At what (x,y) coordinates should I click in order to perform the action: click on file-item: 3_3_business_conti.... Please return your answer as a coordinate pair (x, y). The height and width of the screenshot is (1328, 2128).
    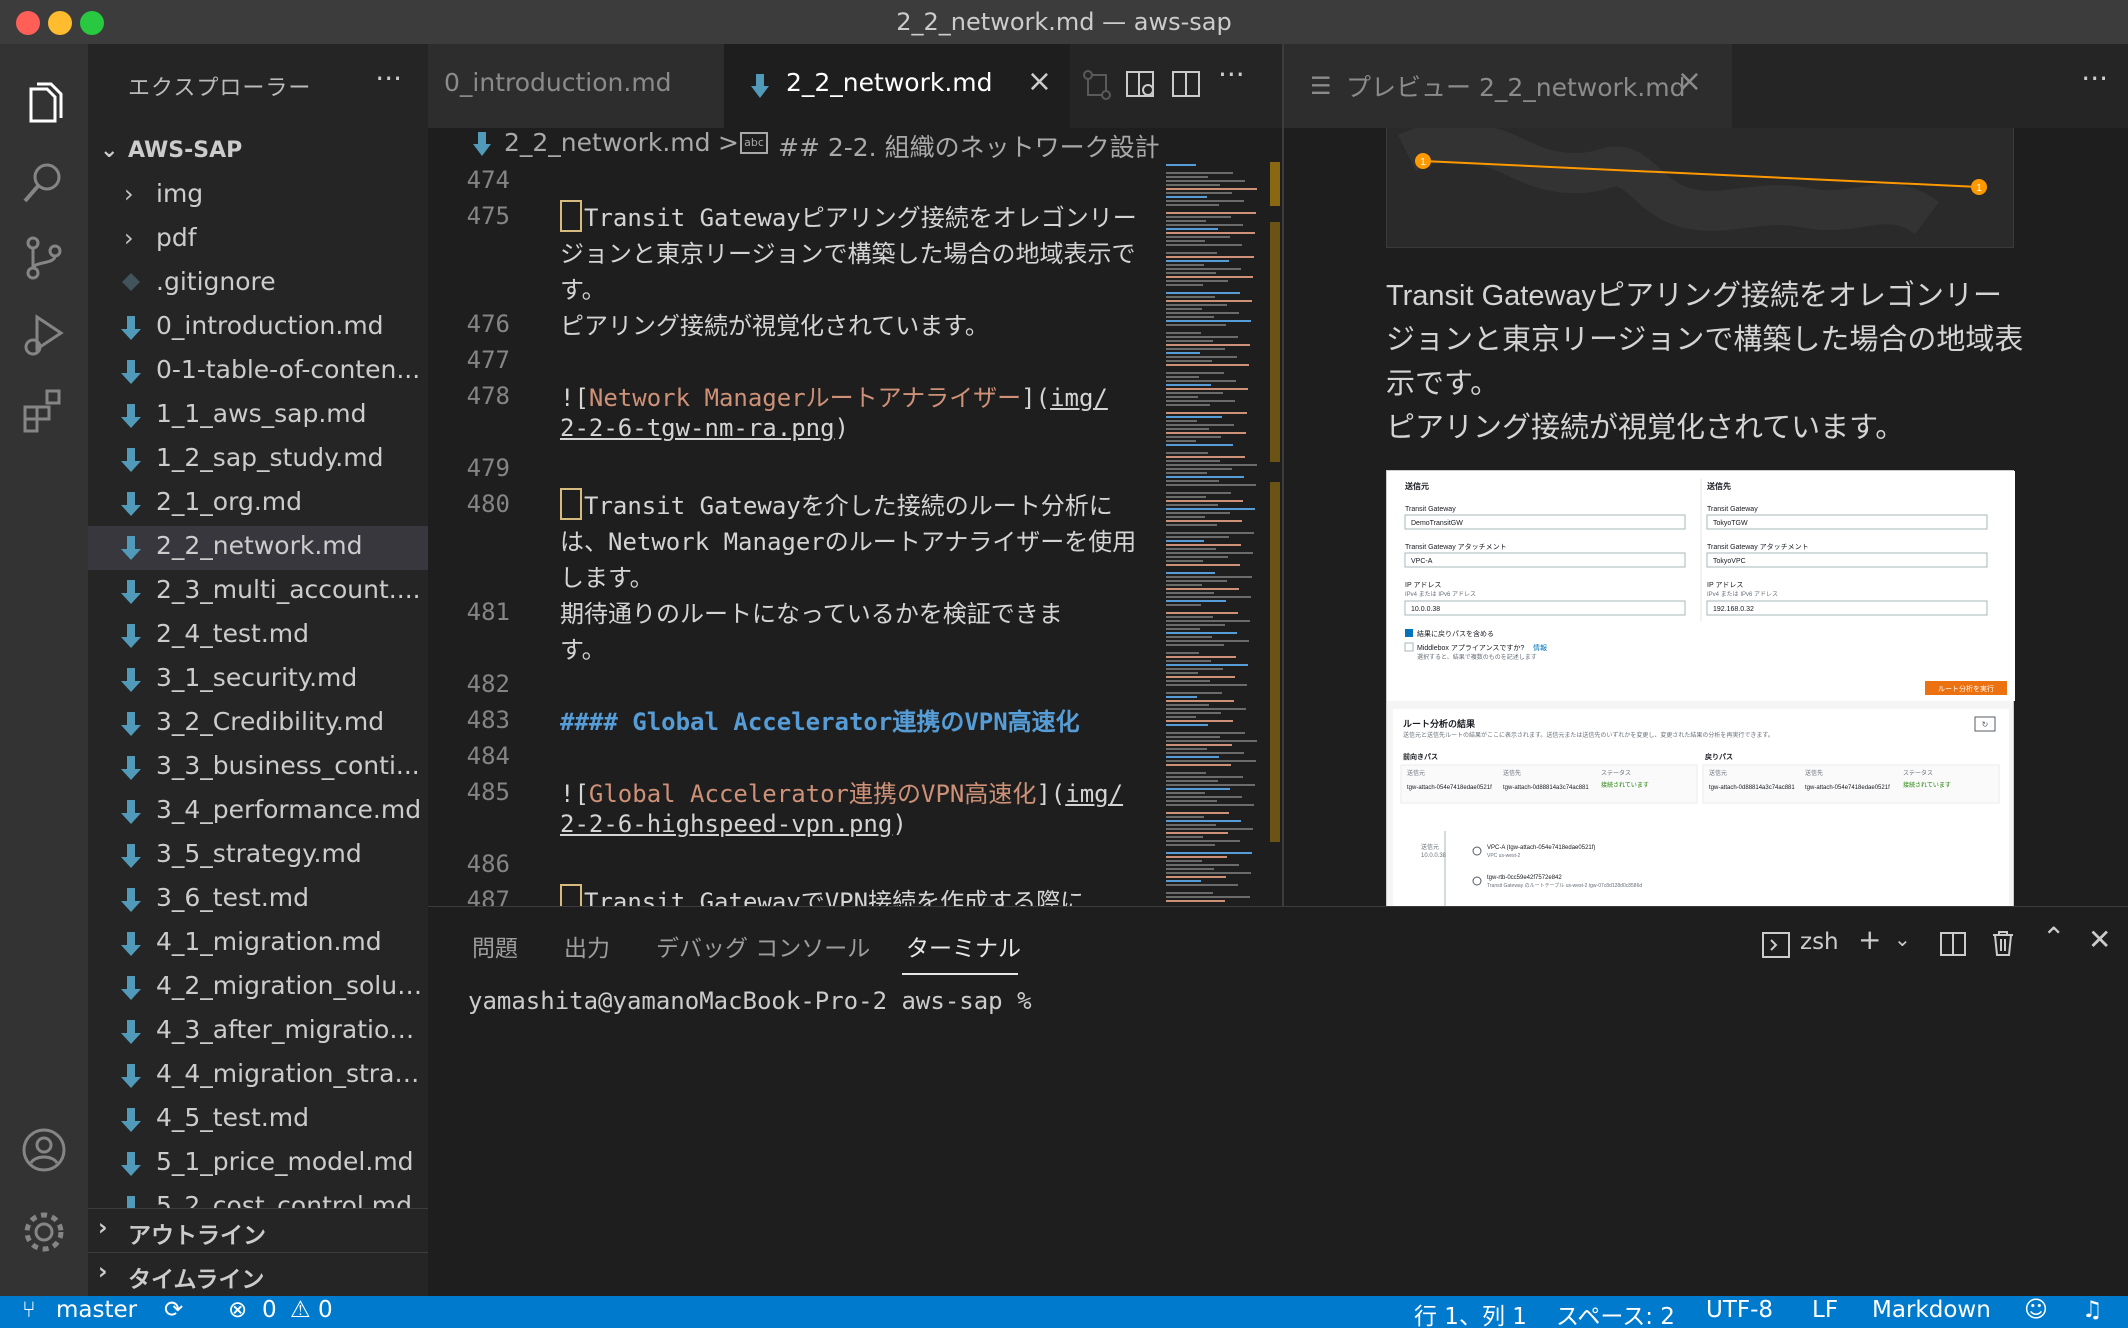
    Looking at the image, I should click on (258, 768).